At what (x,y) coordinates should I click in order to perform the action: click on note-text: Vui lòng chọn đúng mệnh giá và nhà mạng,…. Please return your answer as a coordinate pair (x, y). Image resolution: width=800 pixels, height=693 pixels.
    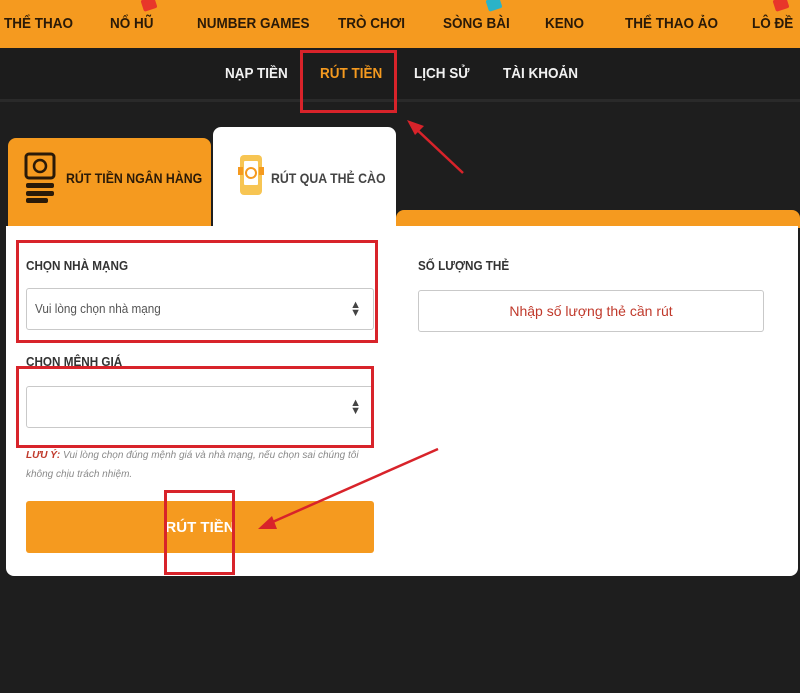
    Looking at the image, I should click on (192, 465).